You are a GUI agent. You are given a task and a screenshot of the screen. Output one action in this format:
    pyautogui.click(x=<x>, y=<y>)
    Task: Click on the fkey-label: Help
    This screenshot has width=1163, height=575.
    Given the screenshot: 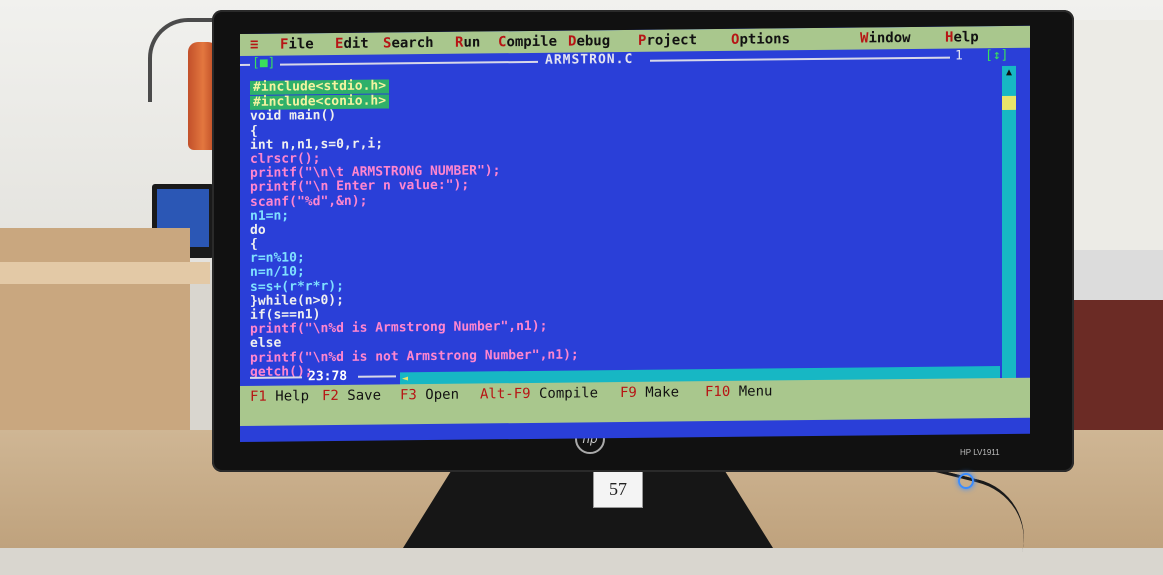 What is the action you would take?
    pyautogui.click(x=288, y=396)
    